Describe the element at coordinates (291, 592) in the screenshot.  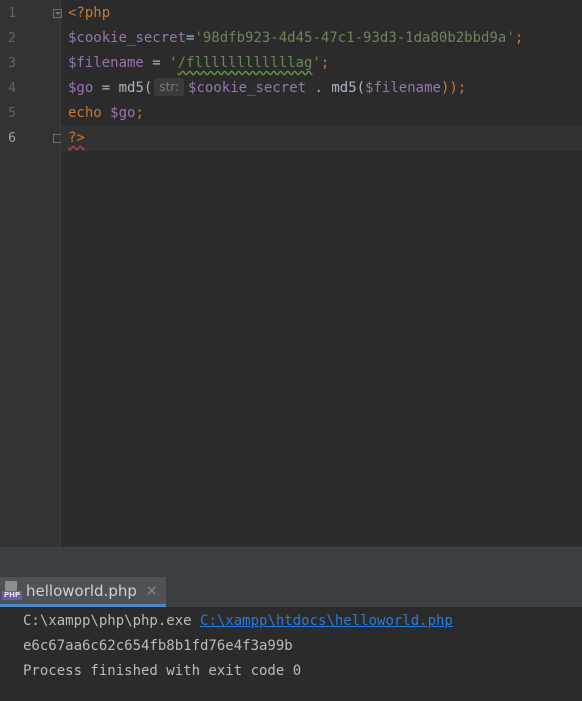
I see `run-tool-window-tabs: PHP helloworld.php ×` at that location.